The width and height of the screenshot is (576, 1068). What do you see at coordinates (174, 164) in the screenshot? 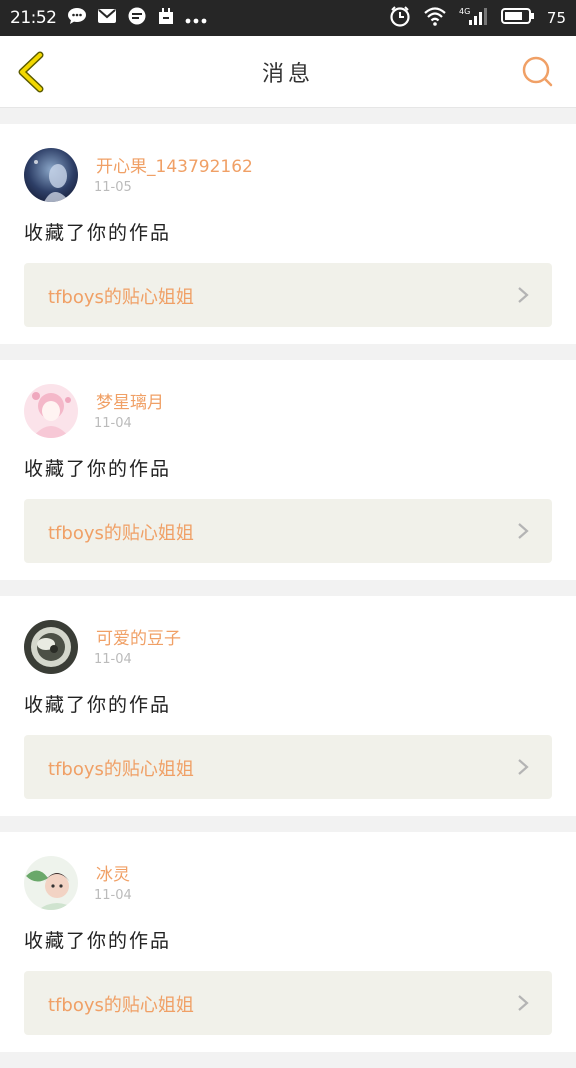
I see `username: 开心果_143792162` at bounding box center [174, 164].